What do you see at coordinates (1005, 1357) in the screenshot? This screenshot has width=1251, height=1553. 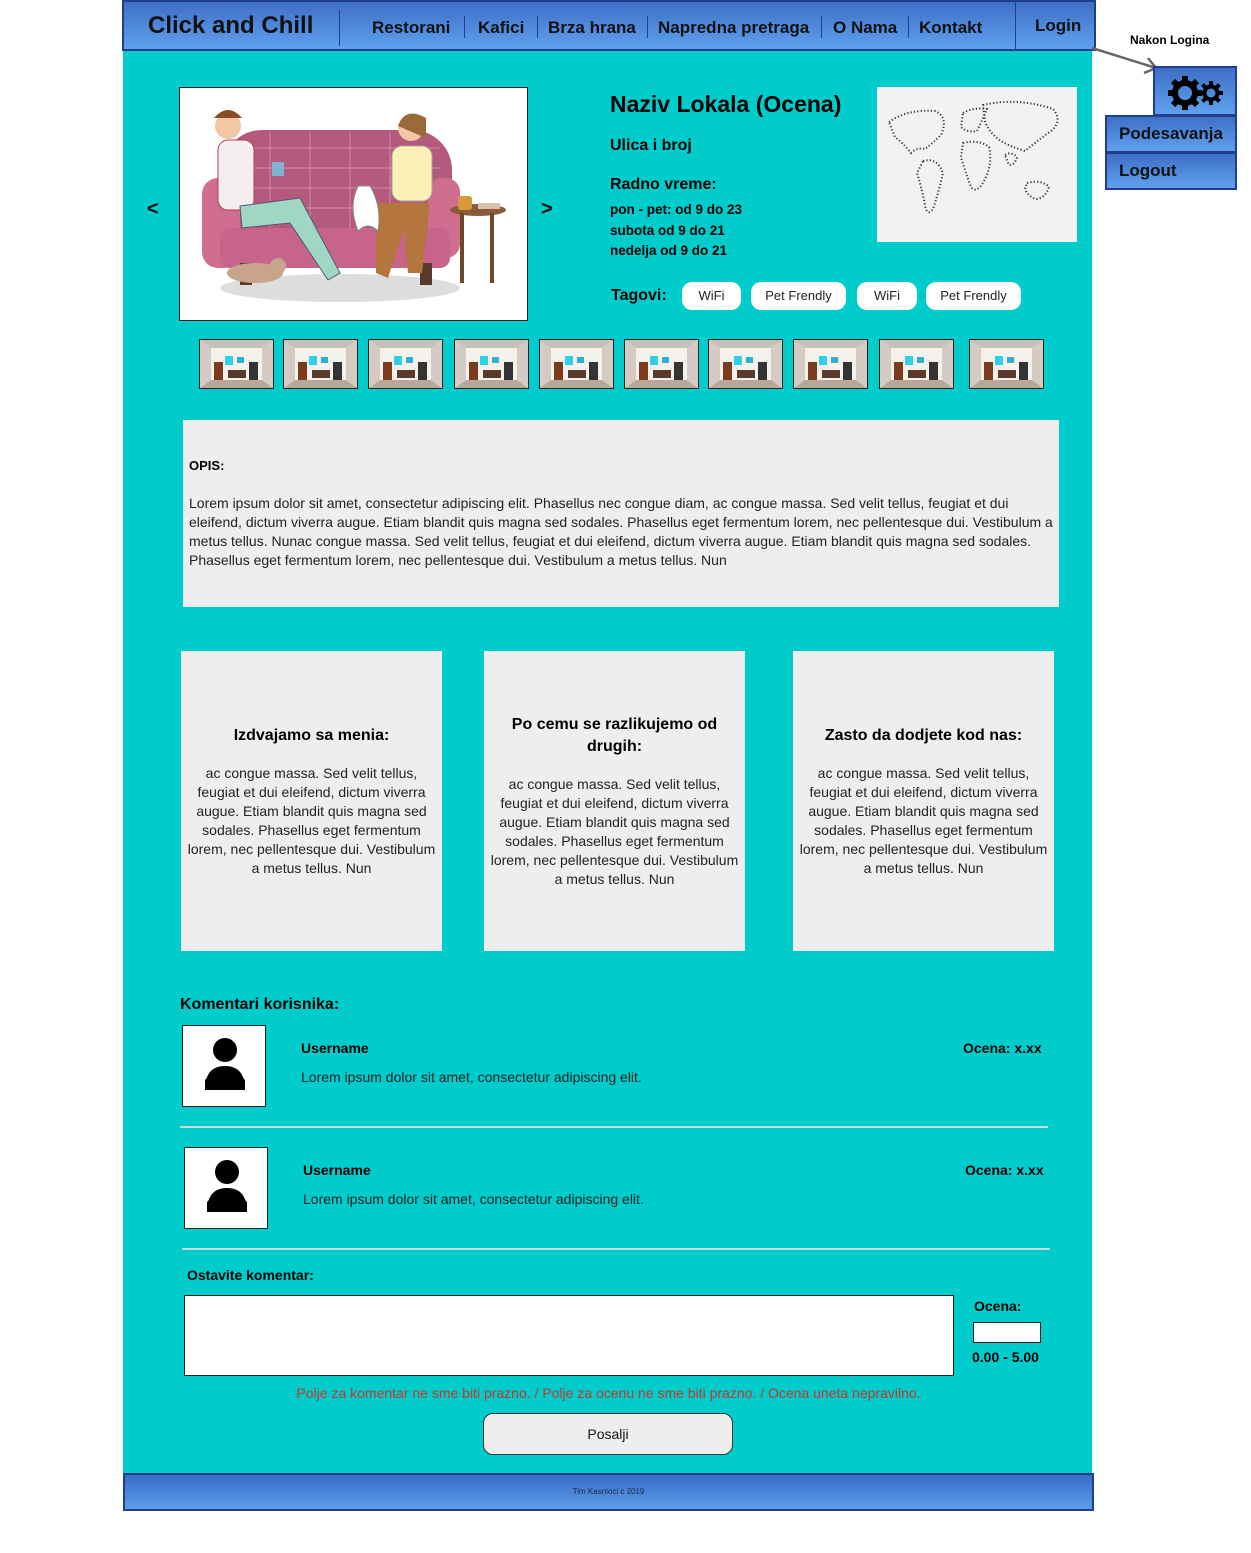 I see `rating-range-hint: 0.00 - 5.00` at bounding box center [1005, 1357].